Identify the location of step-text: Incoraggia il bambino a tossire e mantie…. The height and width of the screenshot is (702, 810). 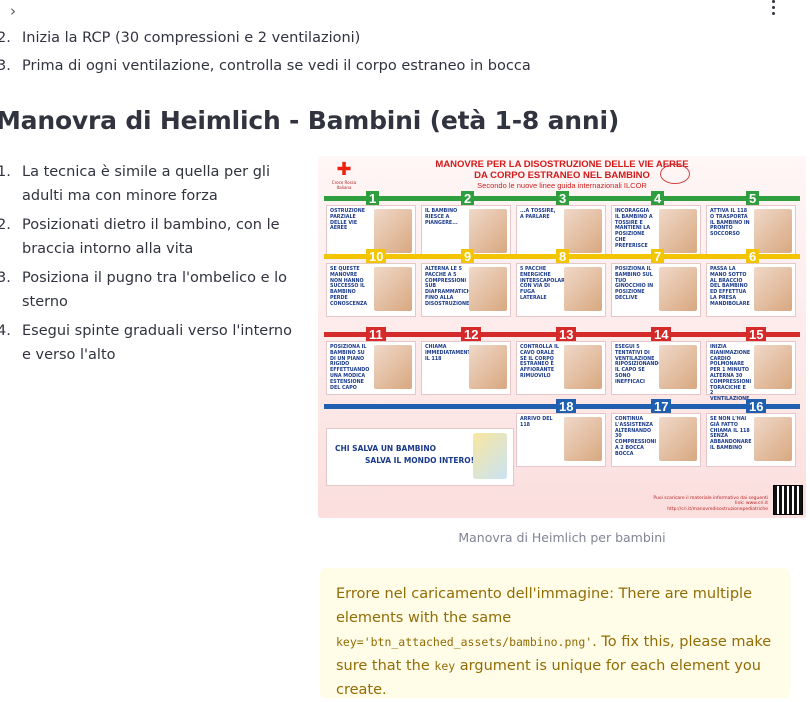
(634, 229).